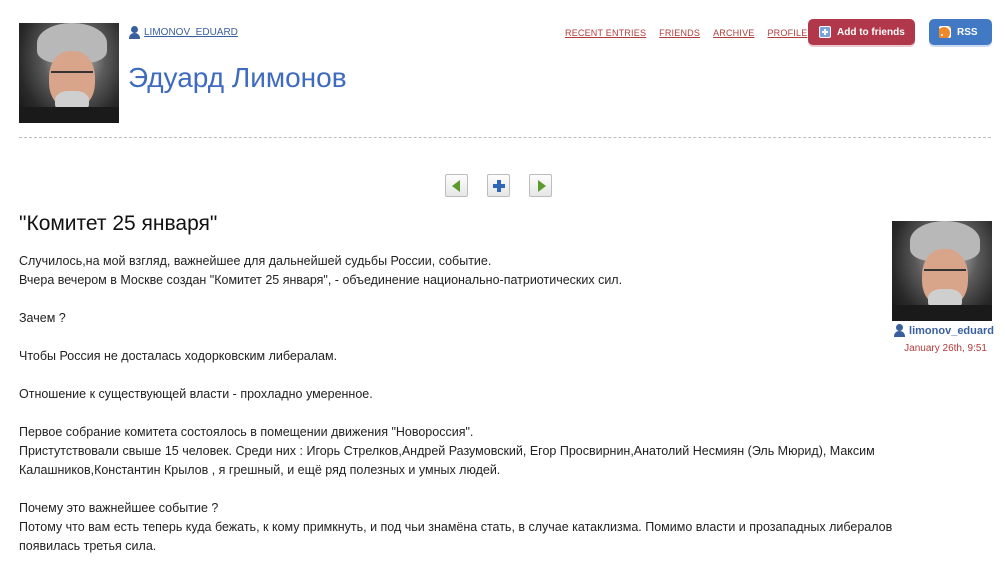 The image size is (1005, 569). I want to click on rss-label: RSS, so click(967, 32).